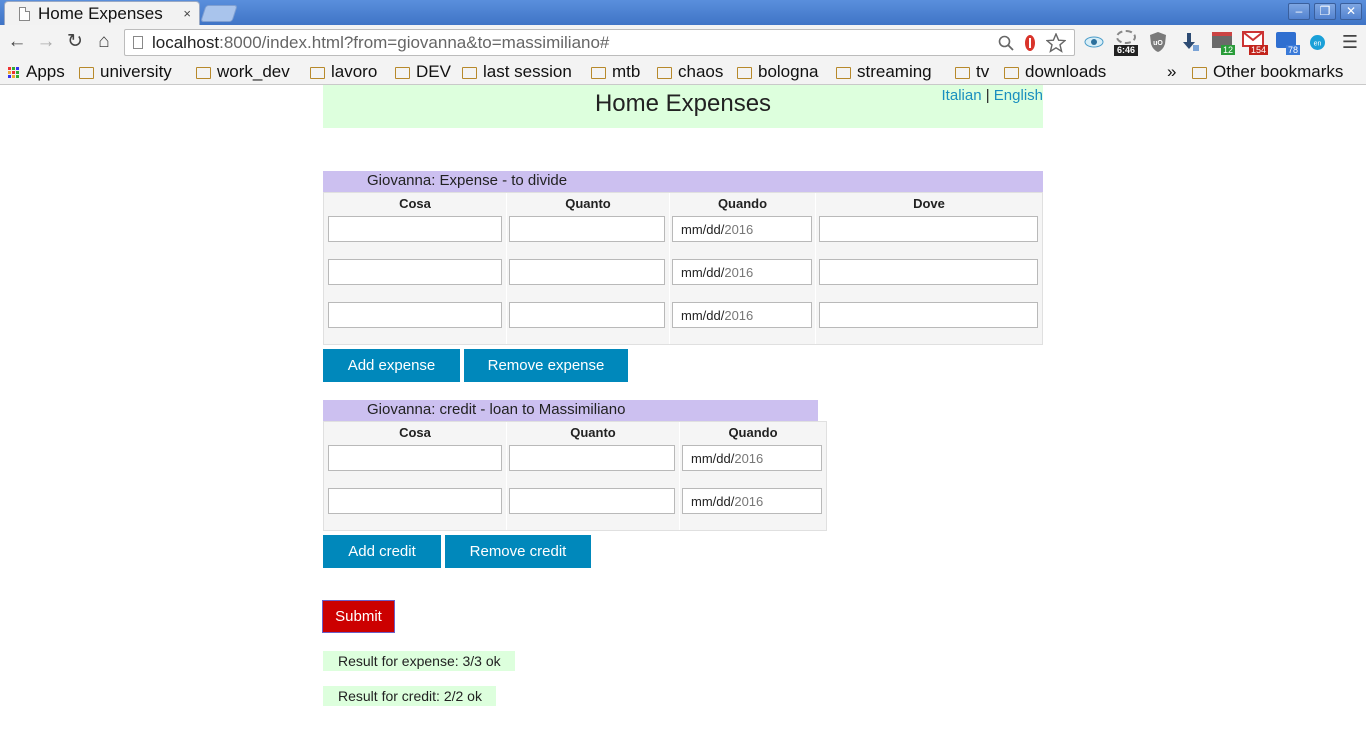  What do you see at coordinates (518, 564) in the screenshot?
I see `remove-credit-row-button: Remove credit row` at bounding box center [518, 564].